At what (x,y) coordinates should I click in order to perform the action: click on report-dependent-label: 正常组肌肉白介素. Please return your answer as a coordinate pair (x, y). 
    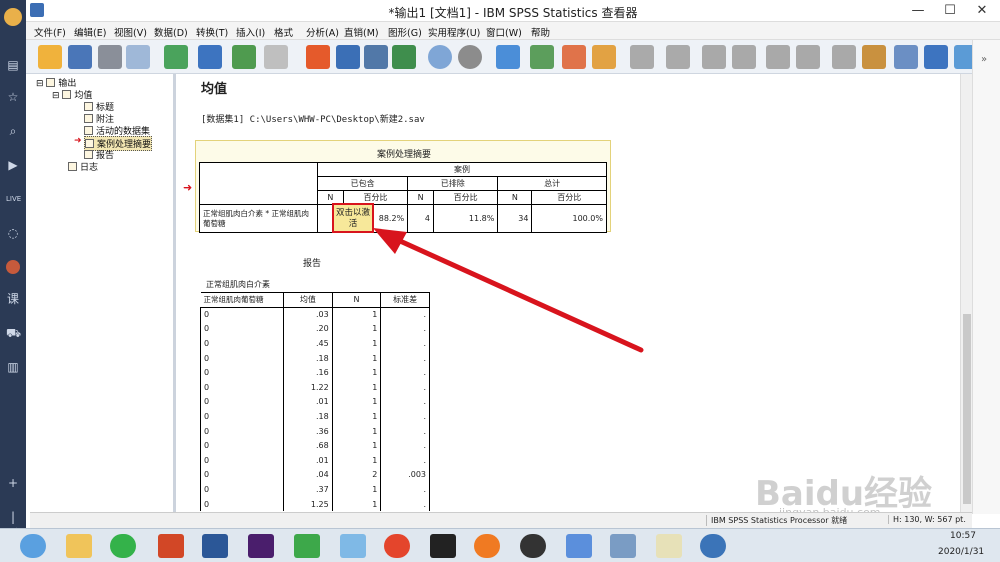
    Looking at the image, I should click on (238, 284).